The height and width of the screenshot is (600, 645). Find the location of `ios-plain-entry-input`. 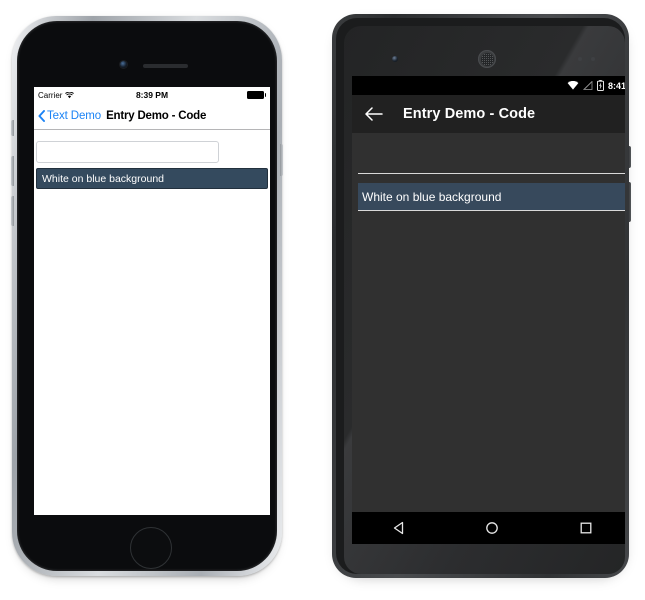

ios-plain-entry-input is located at coordinates (127, 152).